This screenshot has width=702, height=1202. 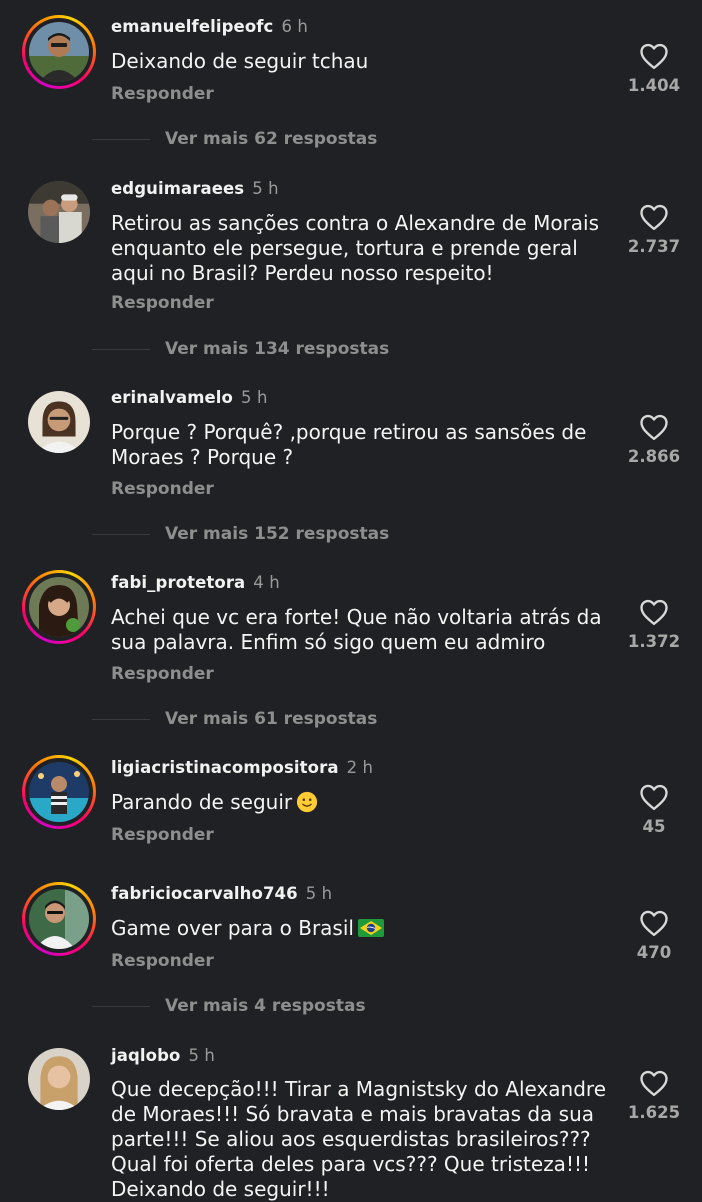 What do you see at coordinates (654, 826) in the screenshot?
I see `like-count: 45` at bounding box center [654, 826].